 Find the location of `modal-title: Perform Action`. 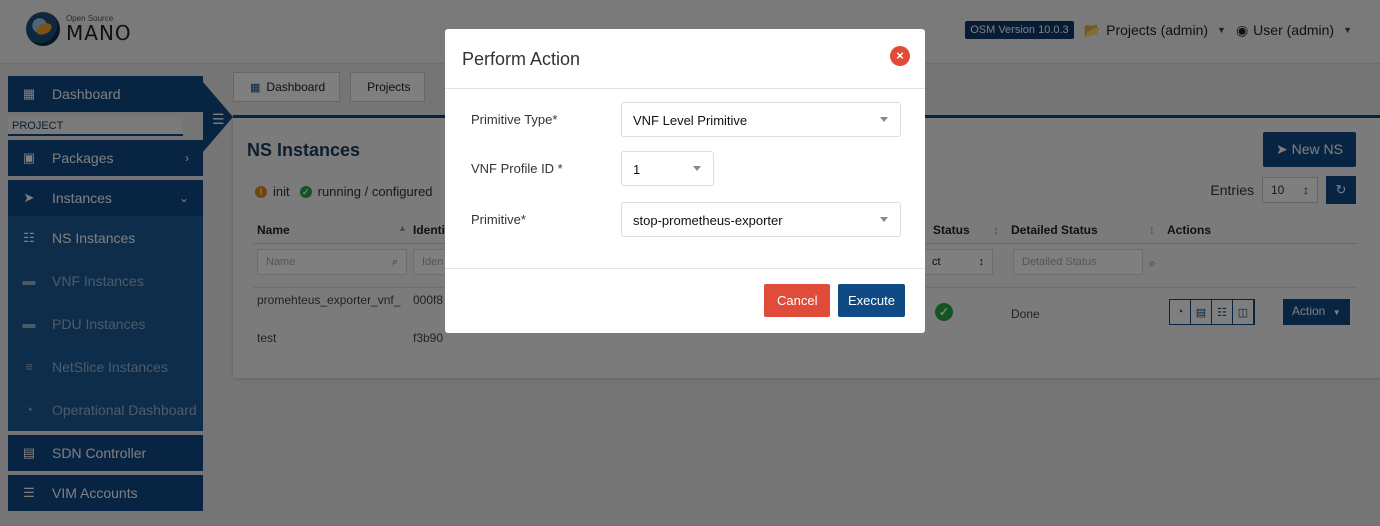

modal-title: Perform Action is located at coordinates (521, 59).